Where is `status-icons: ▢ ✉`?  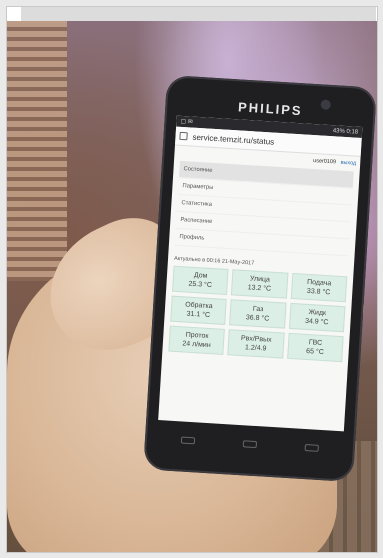 status-icons: ▢ ✉ is located at coordinates (186, 122).